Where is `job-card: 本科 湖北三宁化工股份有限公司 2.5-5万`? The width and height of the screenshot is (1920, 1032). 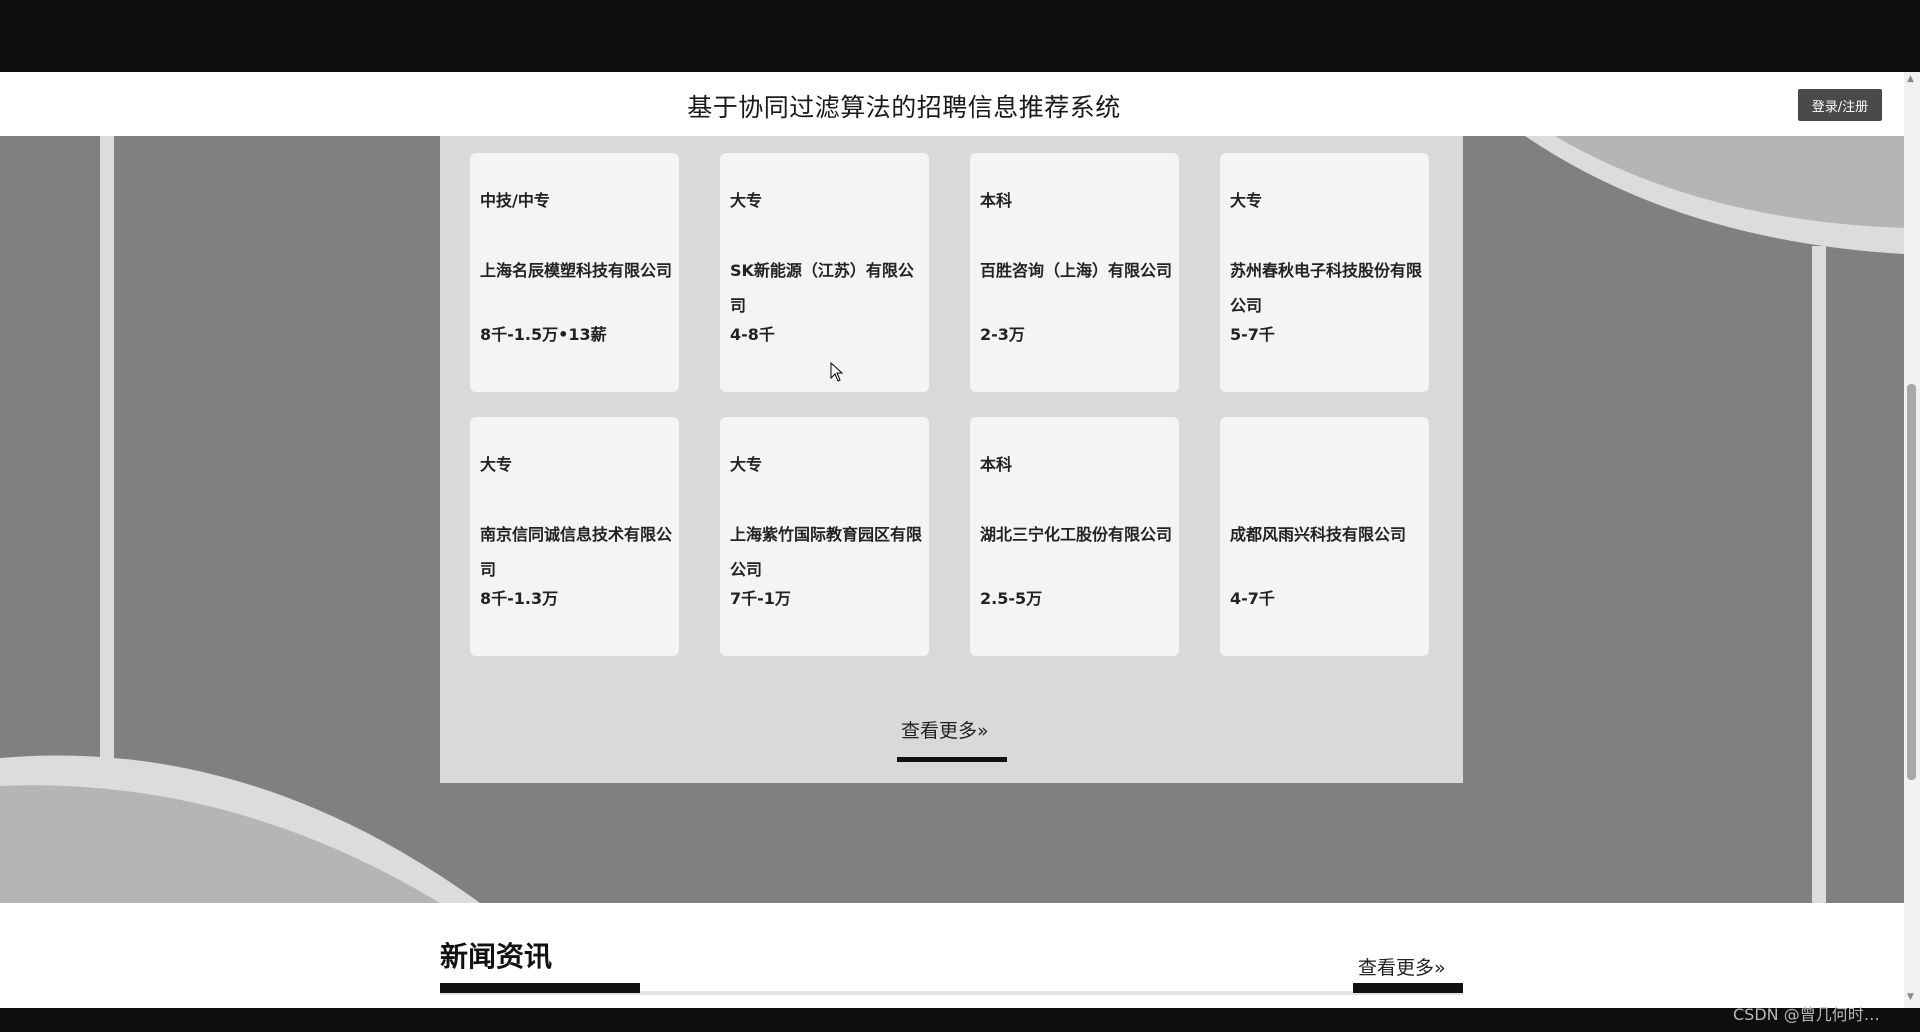 job-card: 本科 湖北三宁化工股份有限公司 2.5-5万 is located at coordinates (1074, 536).